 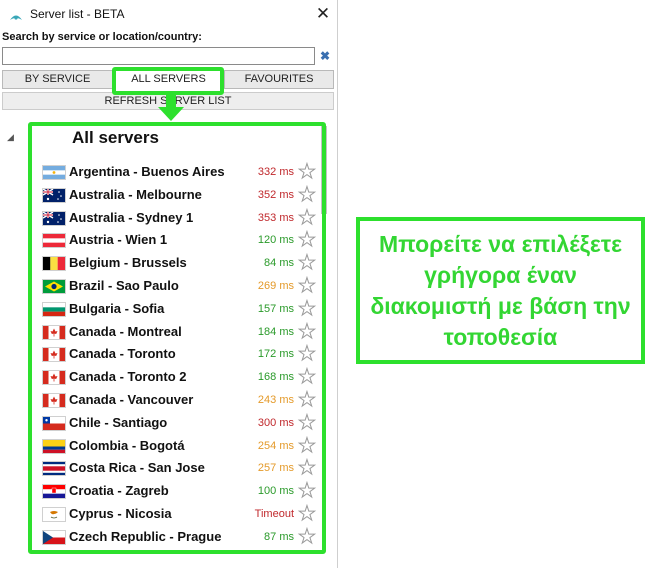 I want to click on down-arrow-icon, so click(x=171, y=110).